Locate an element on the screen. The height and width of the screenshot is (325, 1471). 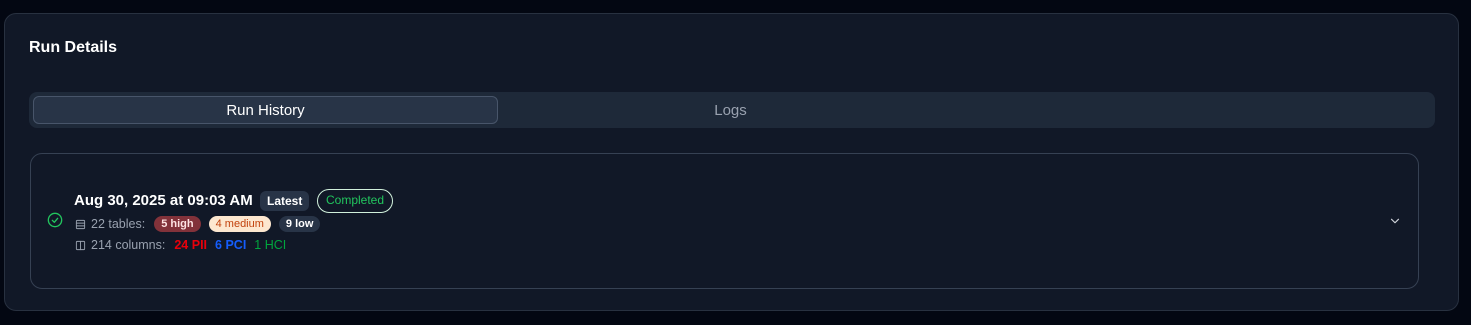
tab-list: Run History Logs is located at coordinates (732, 110).